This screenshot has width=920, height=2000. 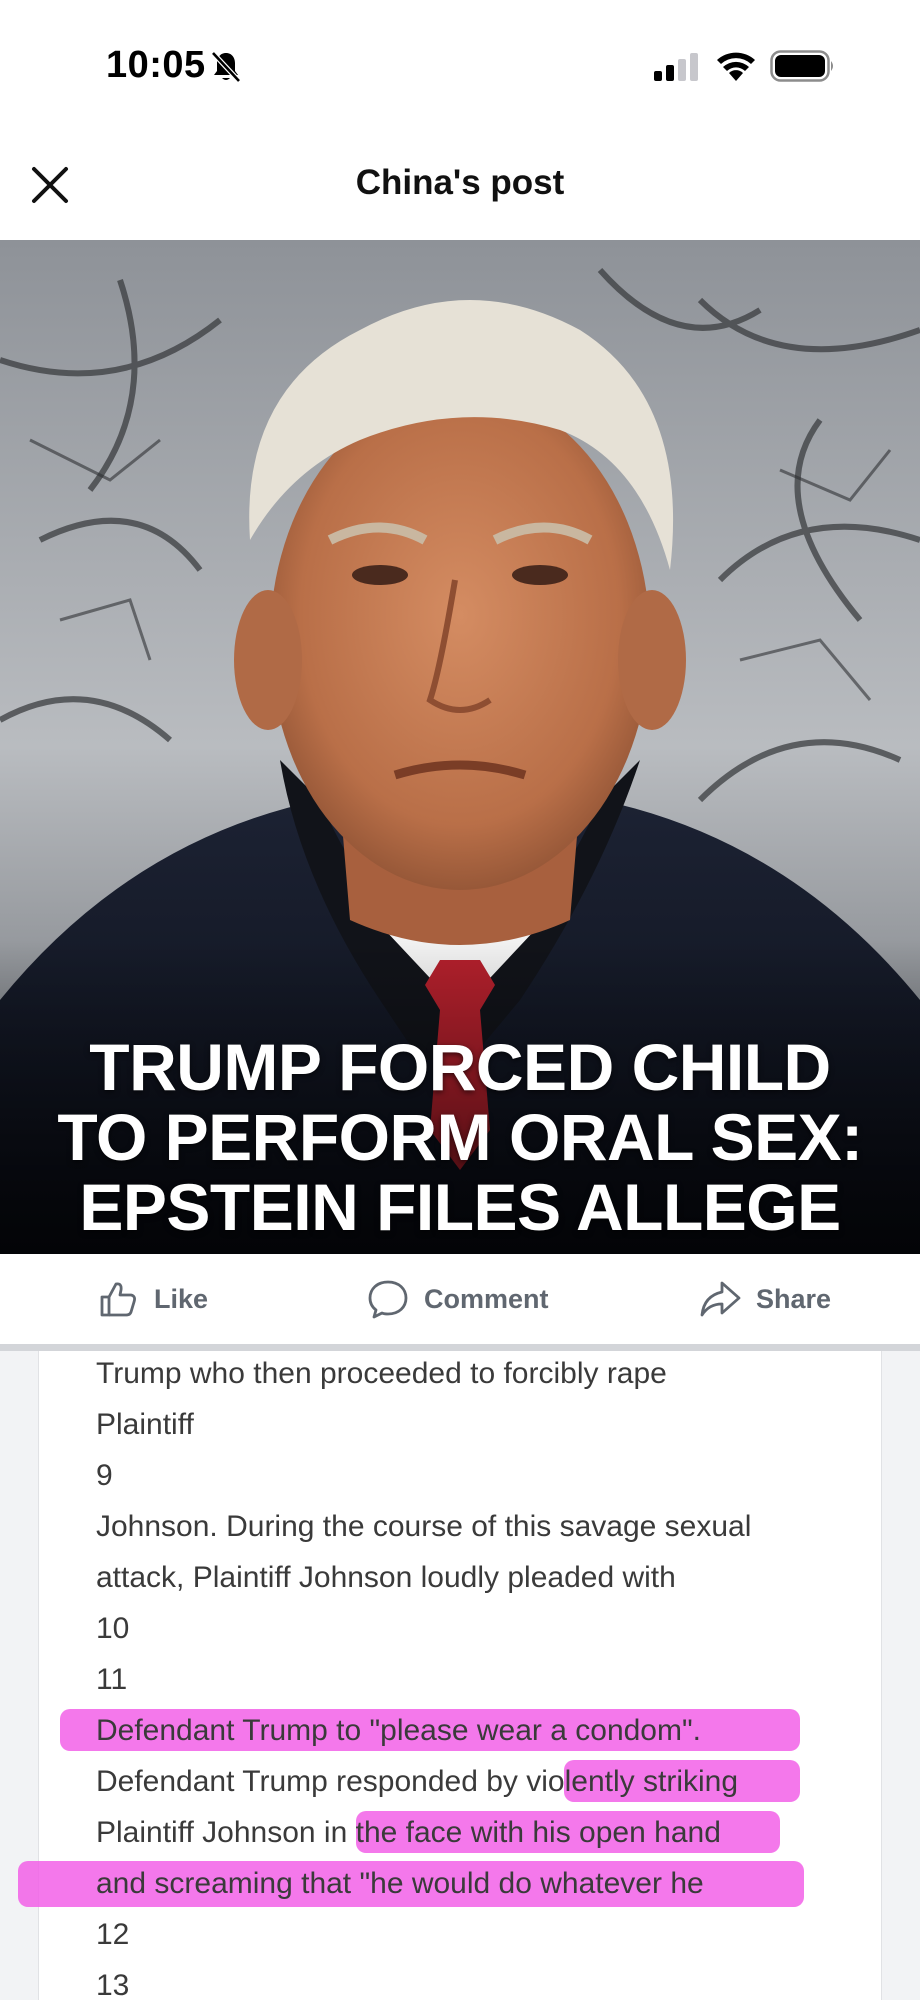 I want to click on headline-line: TRUMP FORCED CHILD, so click(x=460, y=1067).